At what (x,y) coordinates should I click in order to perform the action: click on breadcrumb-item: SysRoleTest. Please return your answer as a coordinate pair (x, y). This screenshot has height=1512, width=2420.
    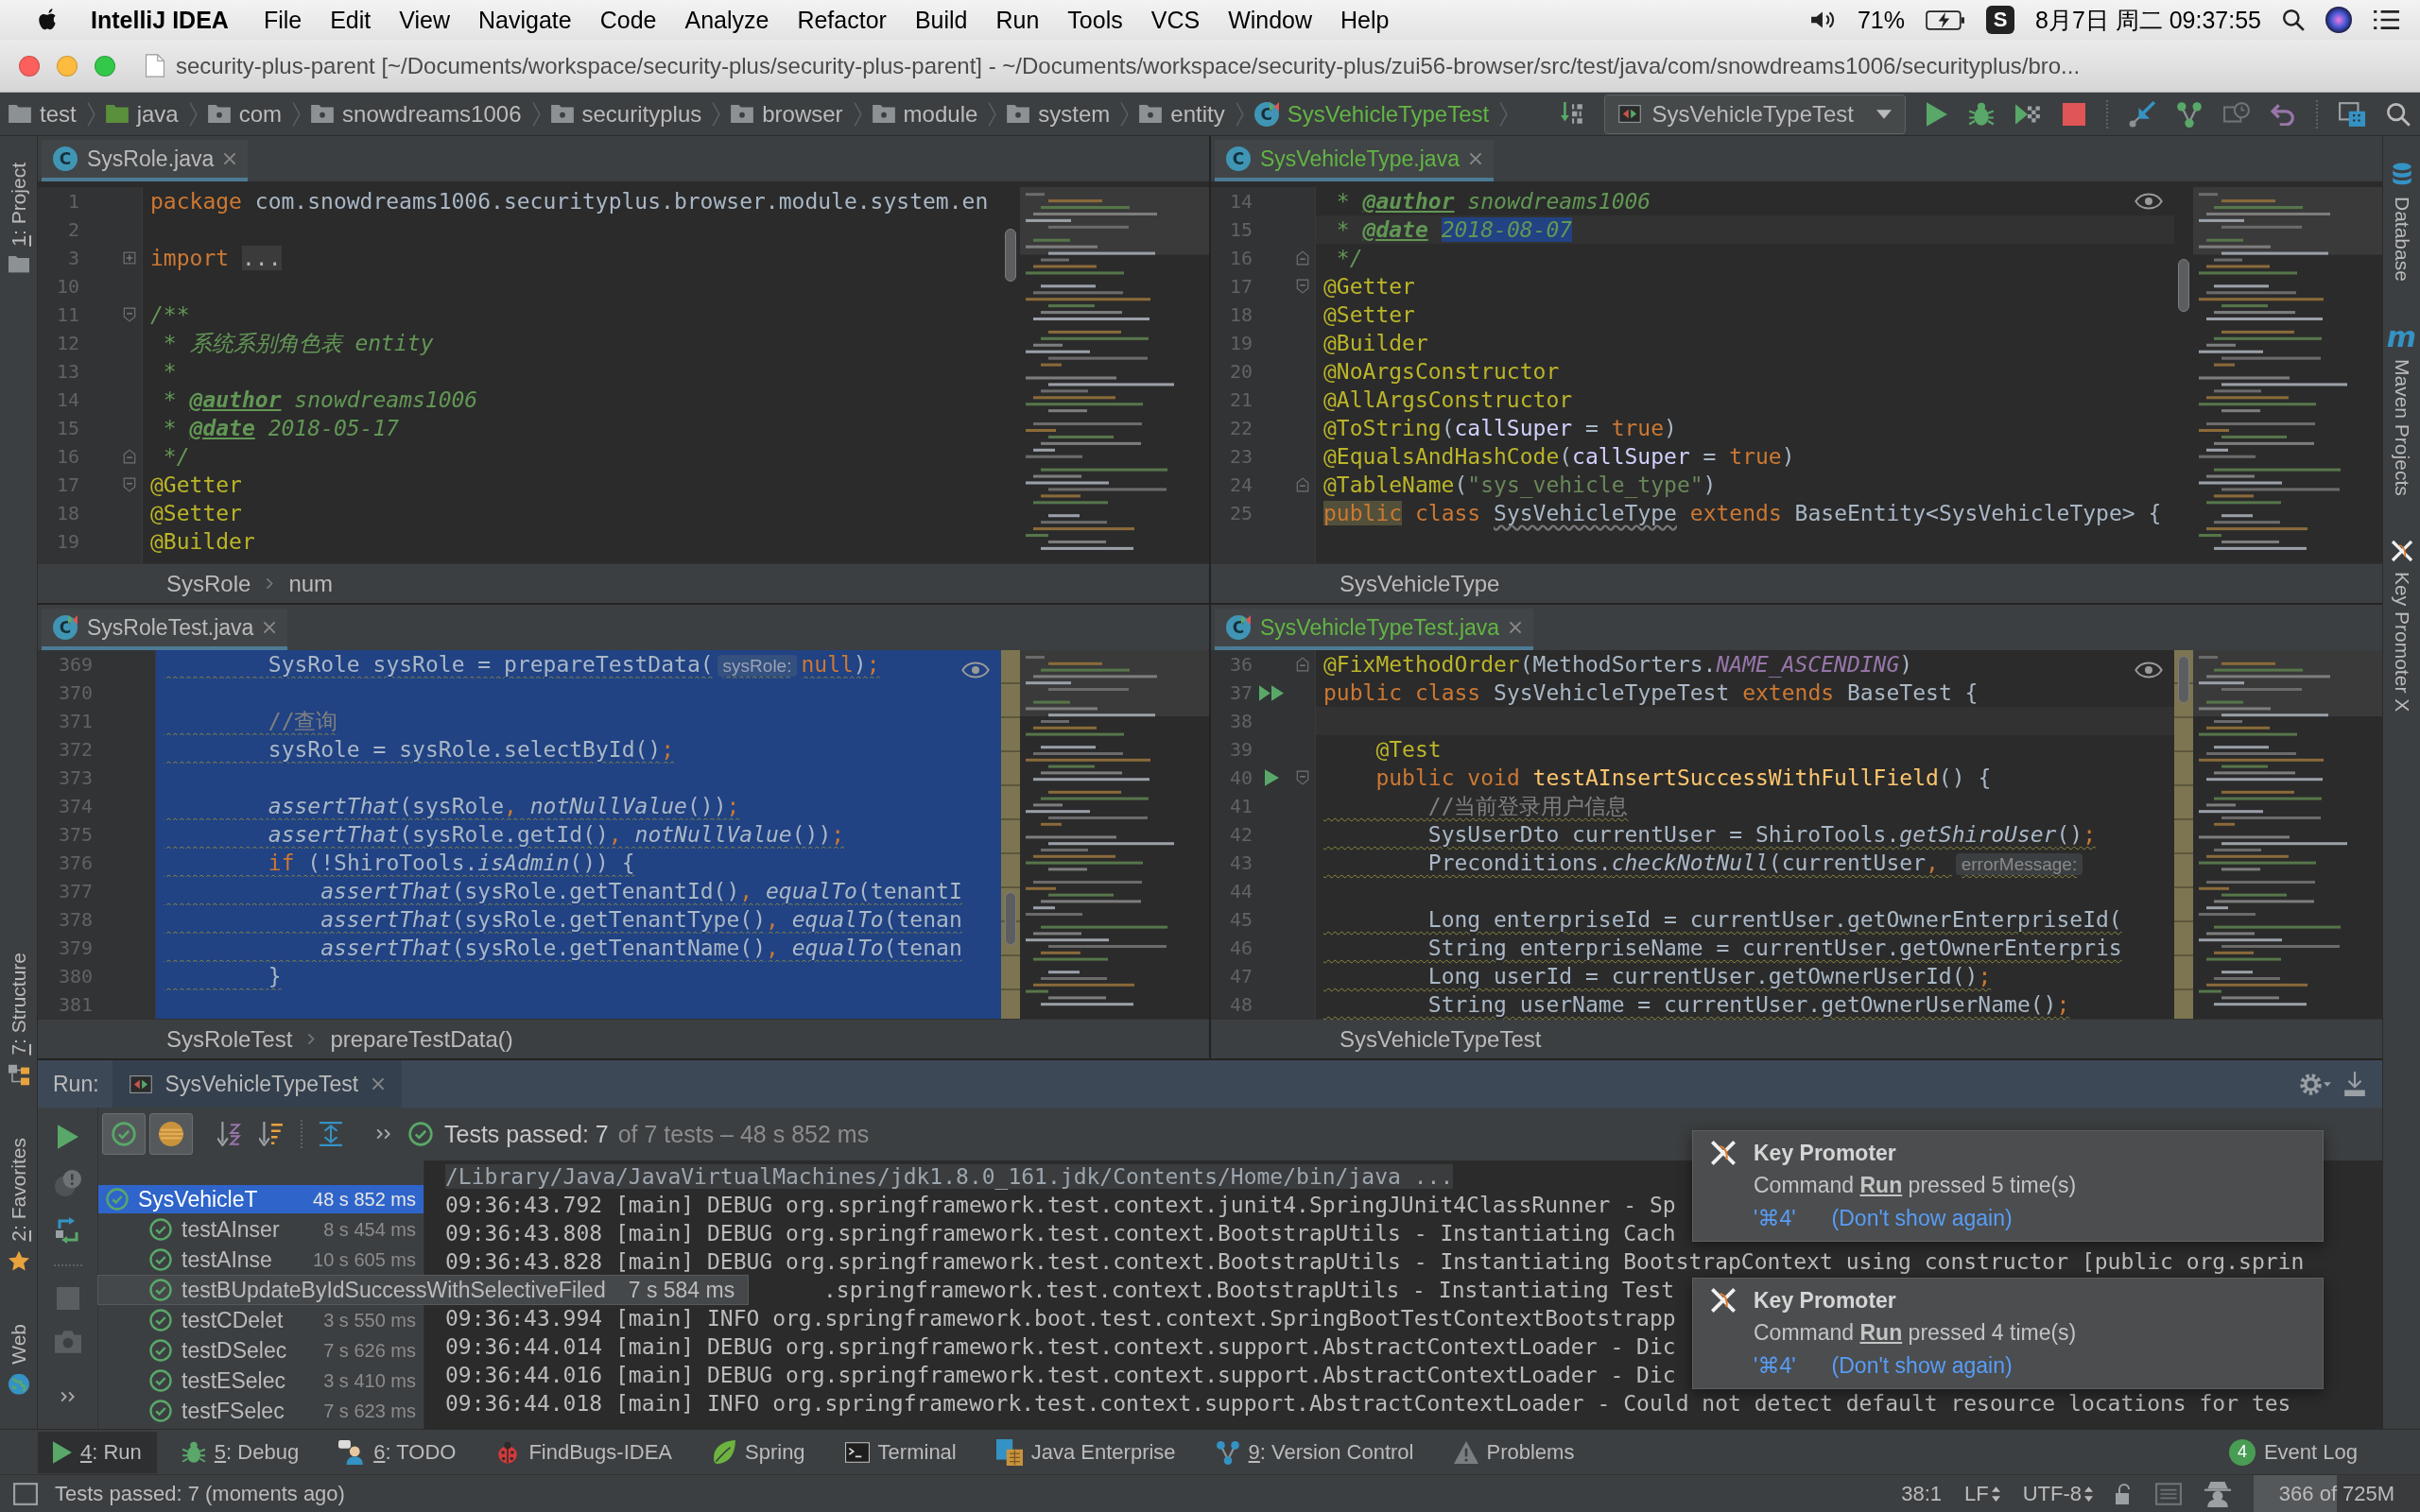
    Looking at the image, I should click on (229, 1039).